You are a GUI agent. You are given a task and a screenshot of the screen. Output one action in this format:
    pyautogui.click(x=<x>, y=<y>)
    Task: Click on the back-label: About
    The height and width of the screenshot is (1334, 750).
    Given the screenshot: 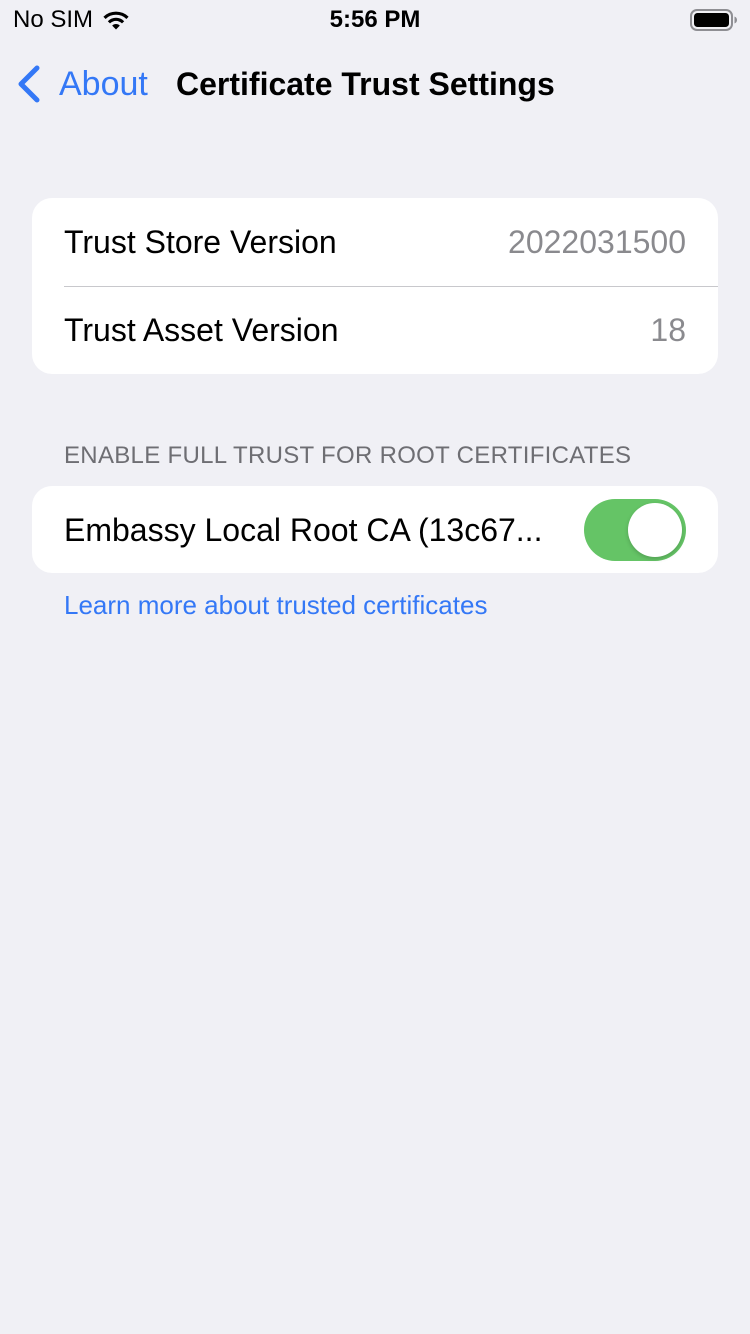 What is the action you would take?
    pyautogui.click(x=103, y=83)
    